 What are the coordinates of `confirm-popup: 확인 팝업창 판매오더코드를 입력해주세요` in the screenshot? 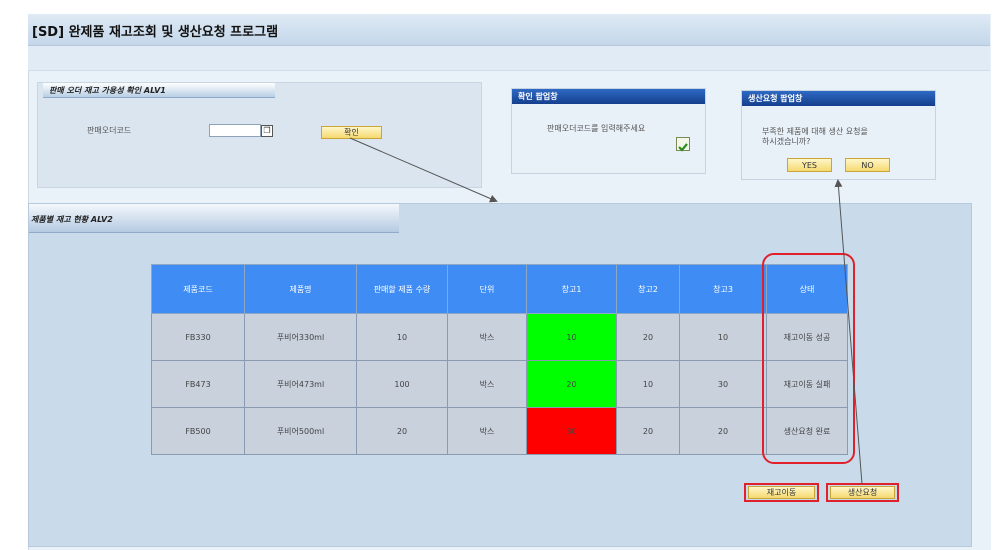 It's located at (608, 131).